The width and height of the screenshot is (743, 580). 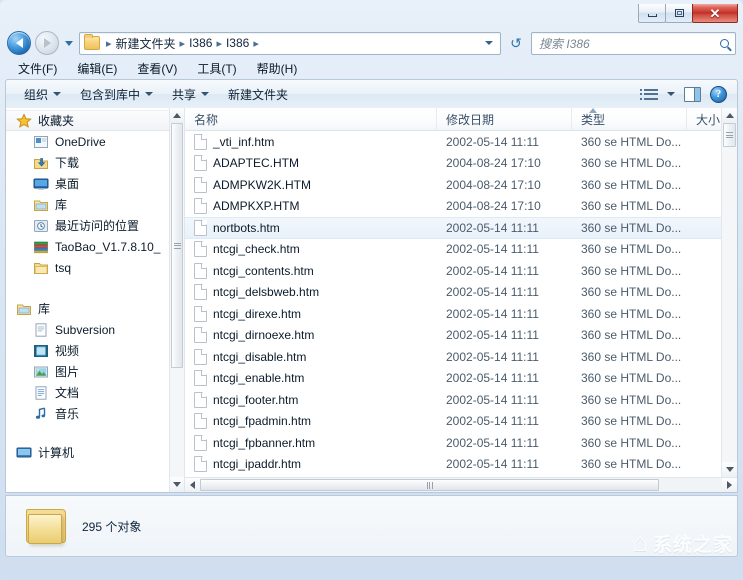 What do you see at coordinates (489, 43) in the screenshot?
I see `address-dropdown-button` at bounding box center [489, 43].